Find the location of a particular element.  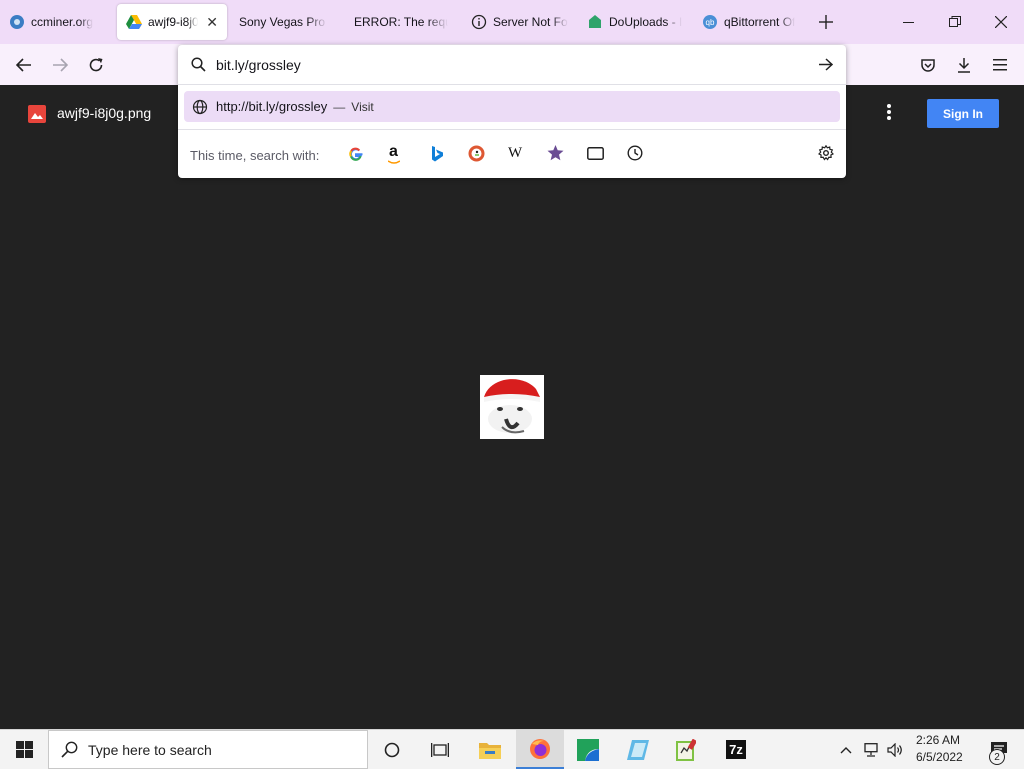

image-preview is located at coordinates (512, 407).